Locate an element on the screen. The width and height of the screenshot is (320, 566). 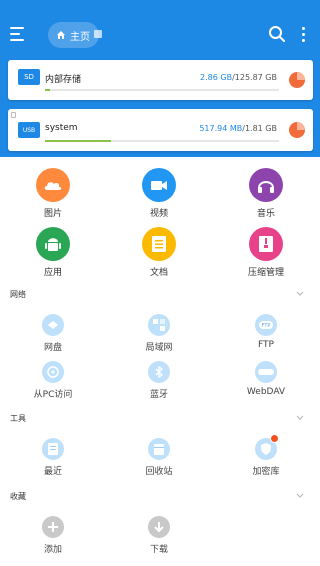
network-lan: 局域网 is located at coordinates (159, 333).